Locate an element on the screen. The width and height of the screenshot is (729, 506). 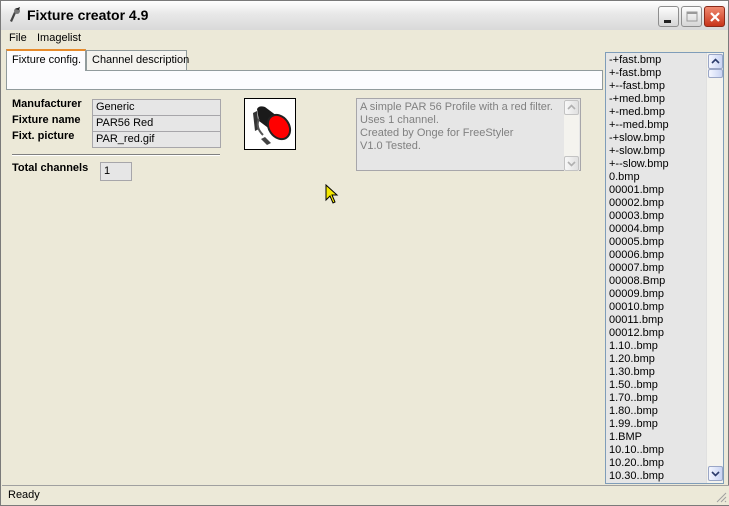
imagelist-item: +--fast.bmp is located at coordinates (657, 86).